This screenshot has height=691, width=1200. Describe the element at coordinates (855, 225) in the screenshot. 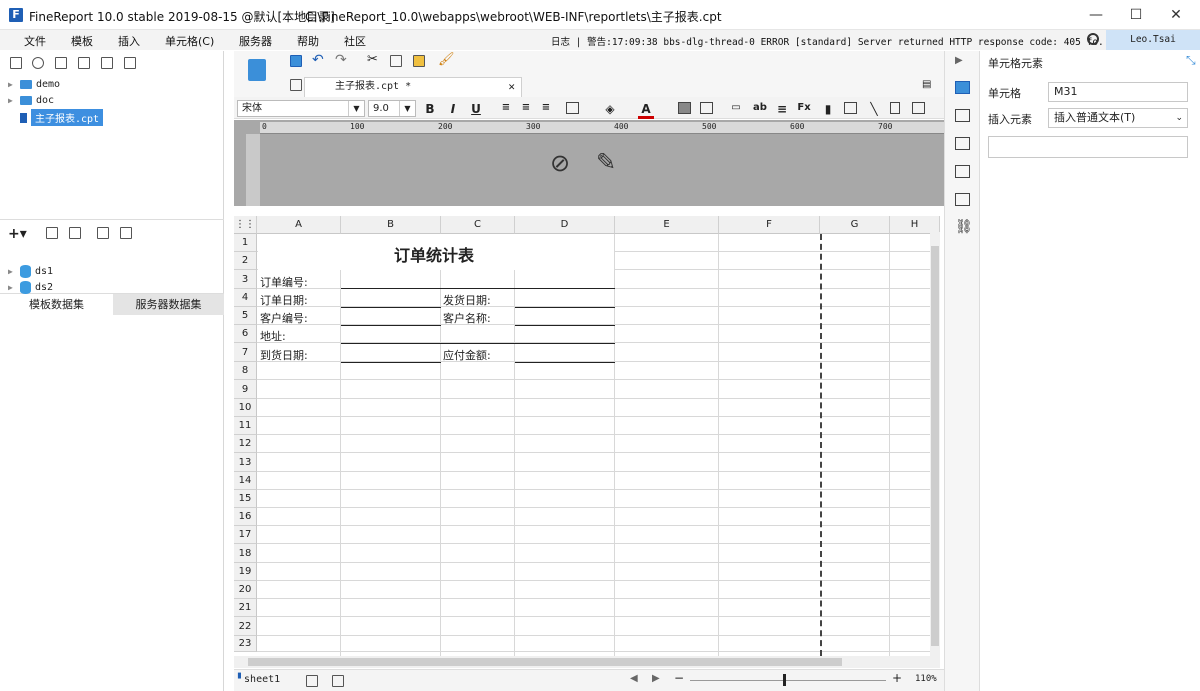

I see `column-header: G` at that location.